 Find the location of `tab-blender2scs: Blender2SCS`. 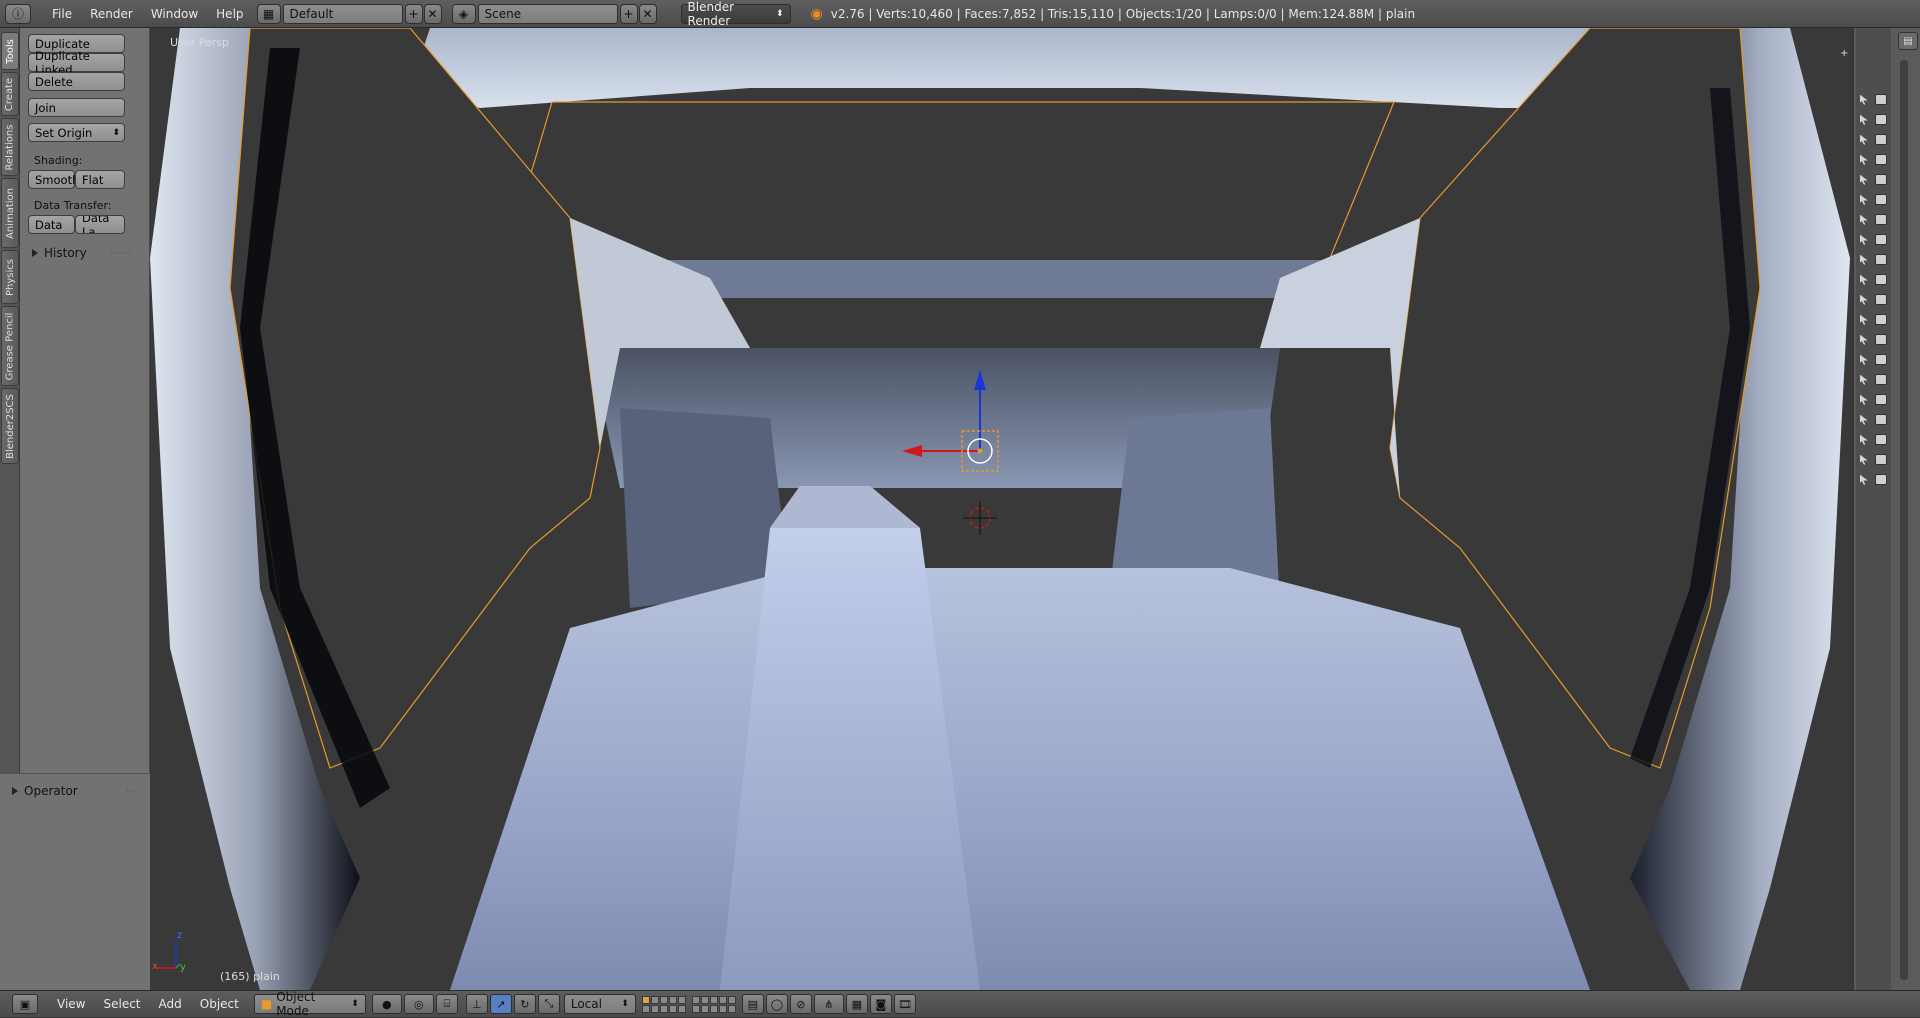

tab-blender2scs: Blender2SCS is located at coordinates (10, 426).